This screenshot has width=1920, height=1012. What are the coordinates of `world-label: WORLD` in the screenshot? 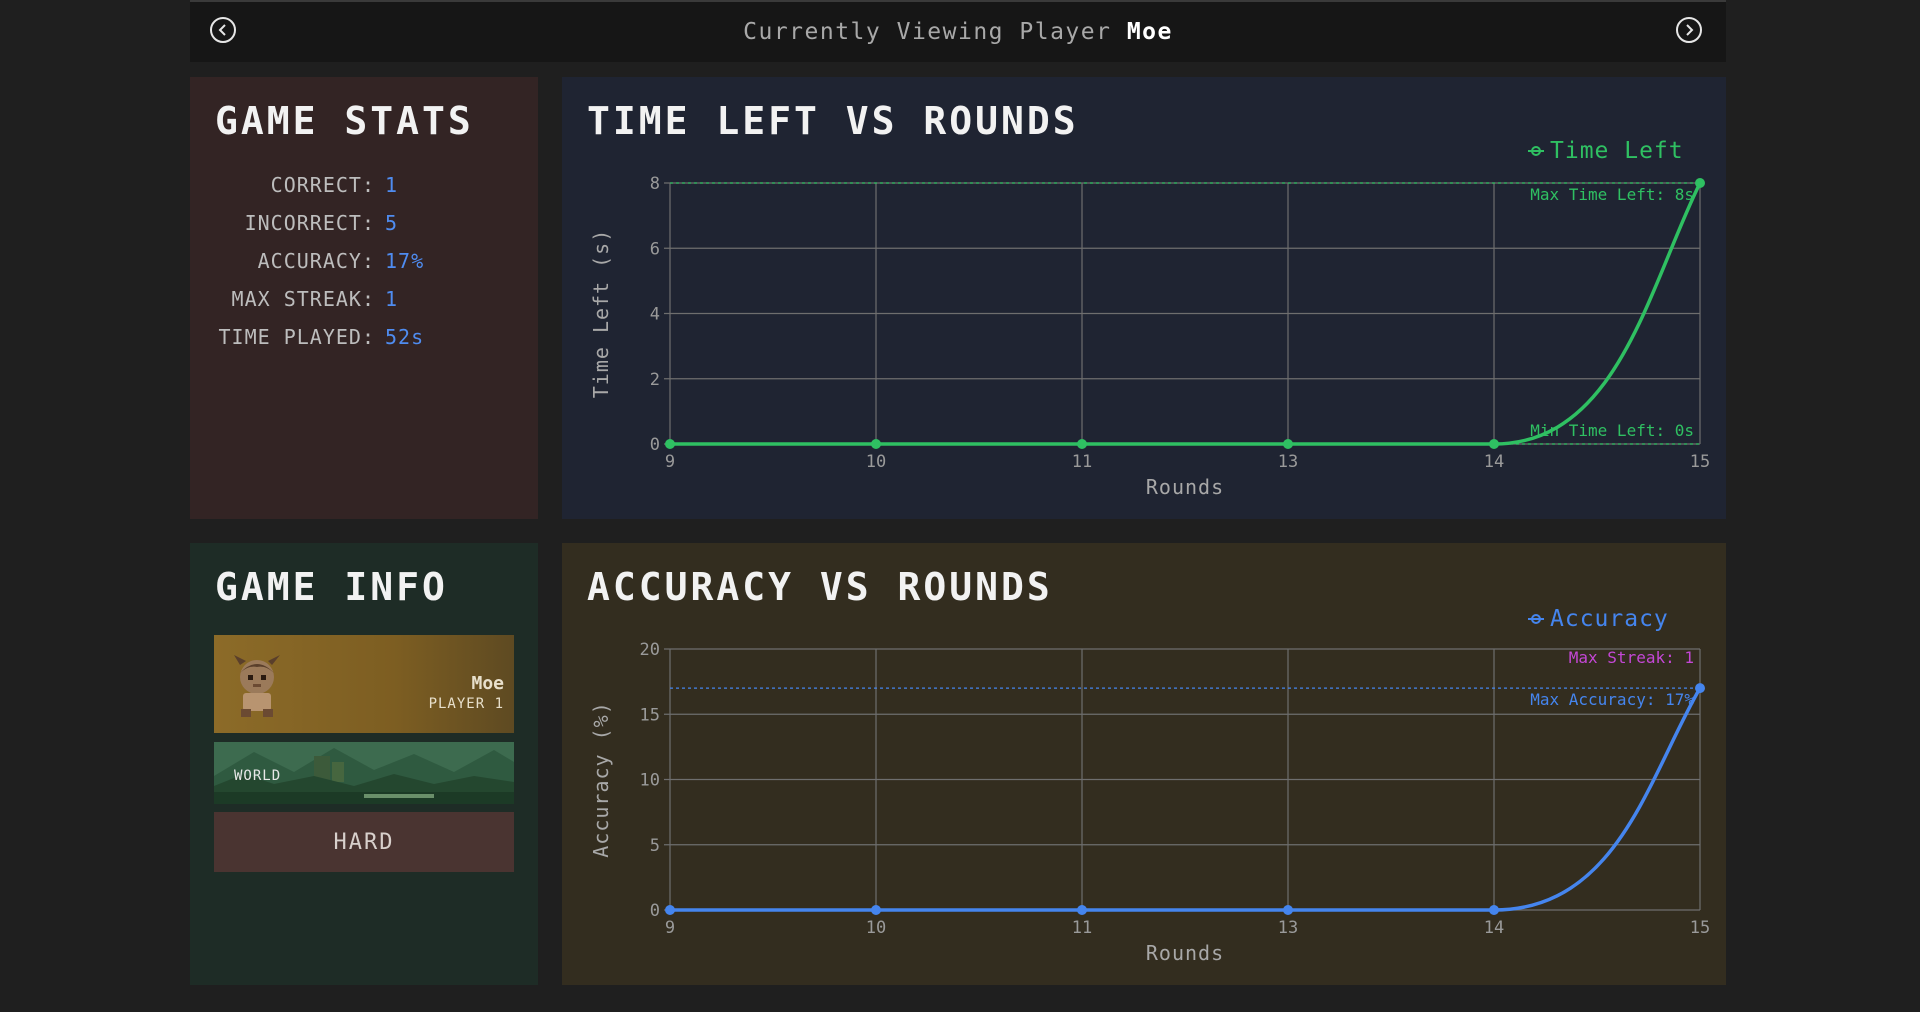 It's located at (258, 776).